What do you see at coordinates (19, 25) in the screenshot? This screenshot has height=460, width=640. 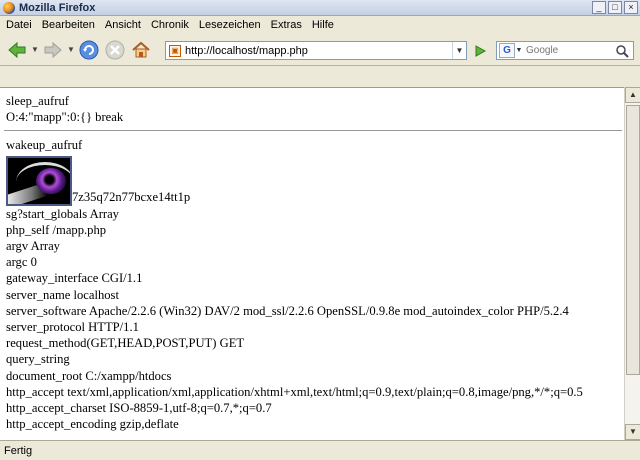 I see `menu-datei: Datei` at bounding box center [19, 25].